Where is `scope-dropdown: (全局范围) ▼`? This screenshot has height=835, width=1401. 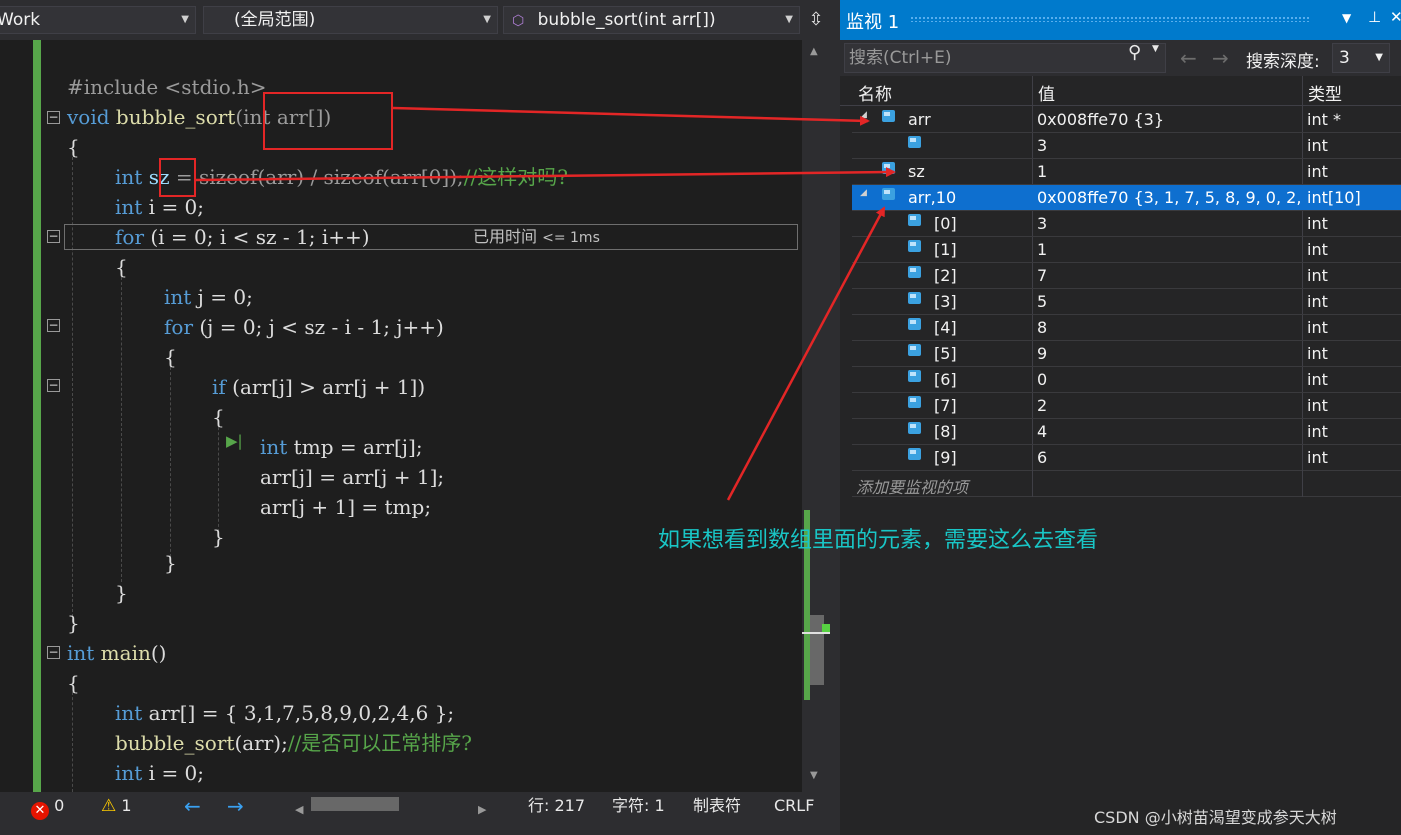
scope-dropdown: (全局范围) ▼ is located at coordinates (350, 20).